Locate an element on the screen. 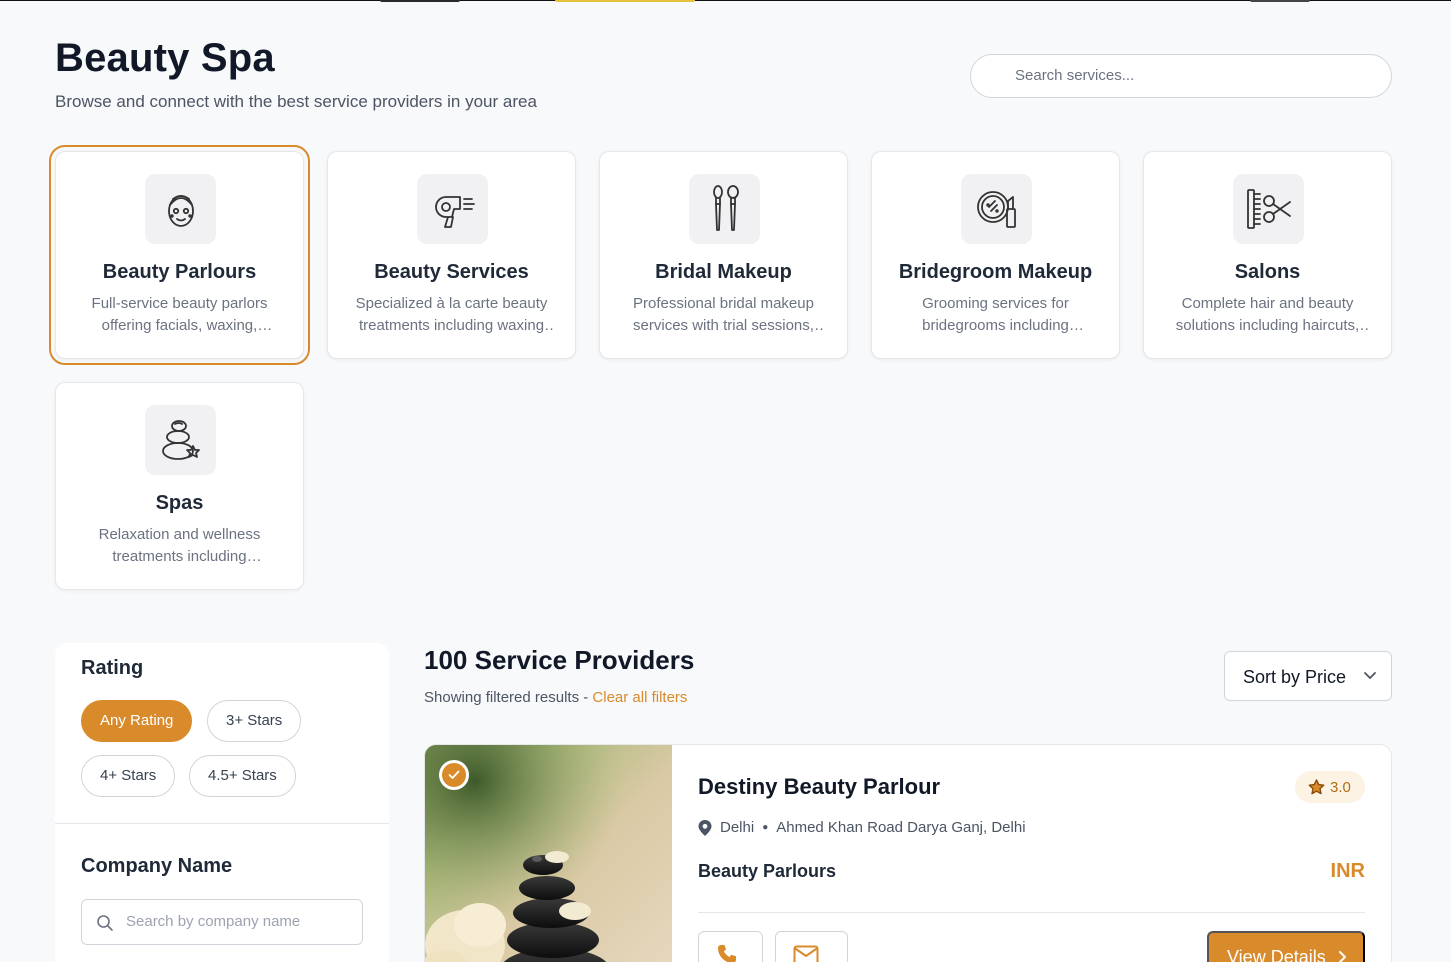 The image size is (1451, 962). search-input is located at coordinates (1195, 75).